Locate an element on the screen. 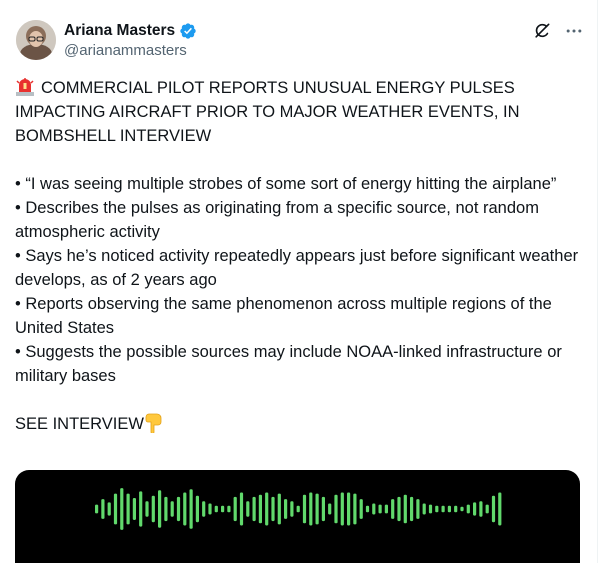 This screenshot has height=563, width=601. verified-badge-icon is located at coordinates (188, 31).